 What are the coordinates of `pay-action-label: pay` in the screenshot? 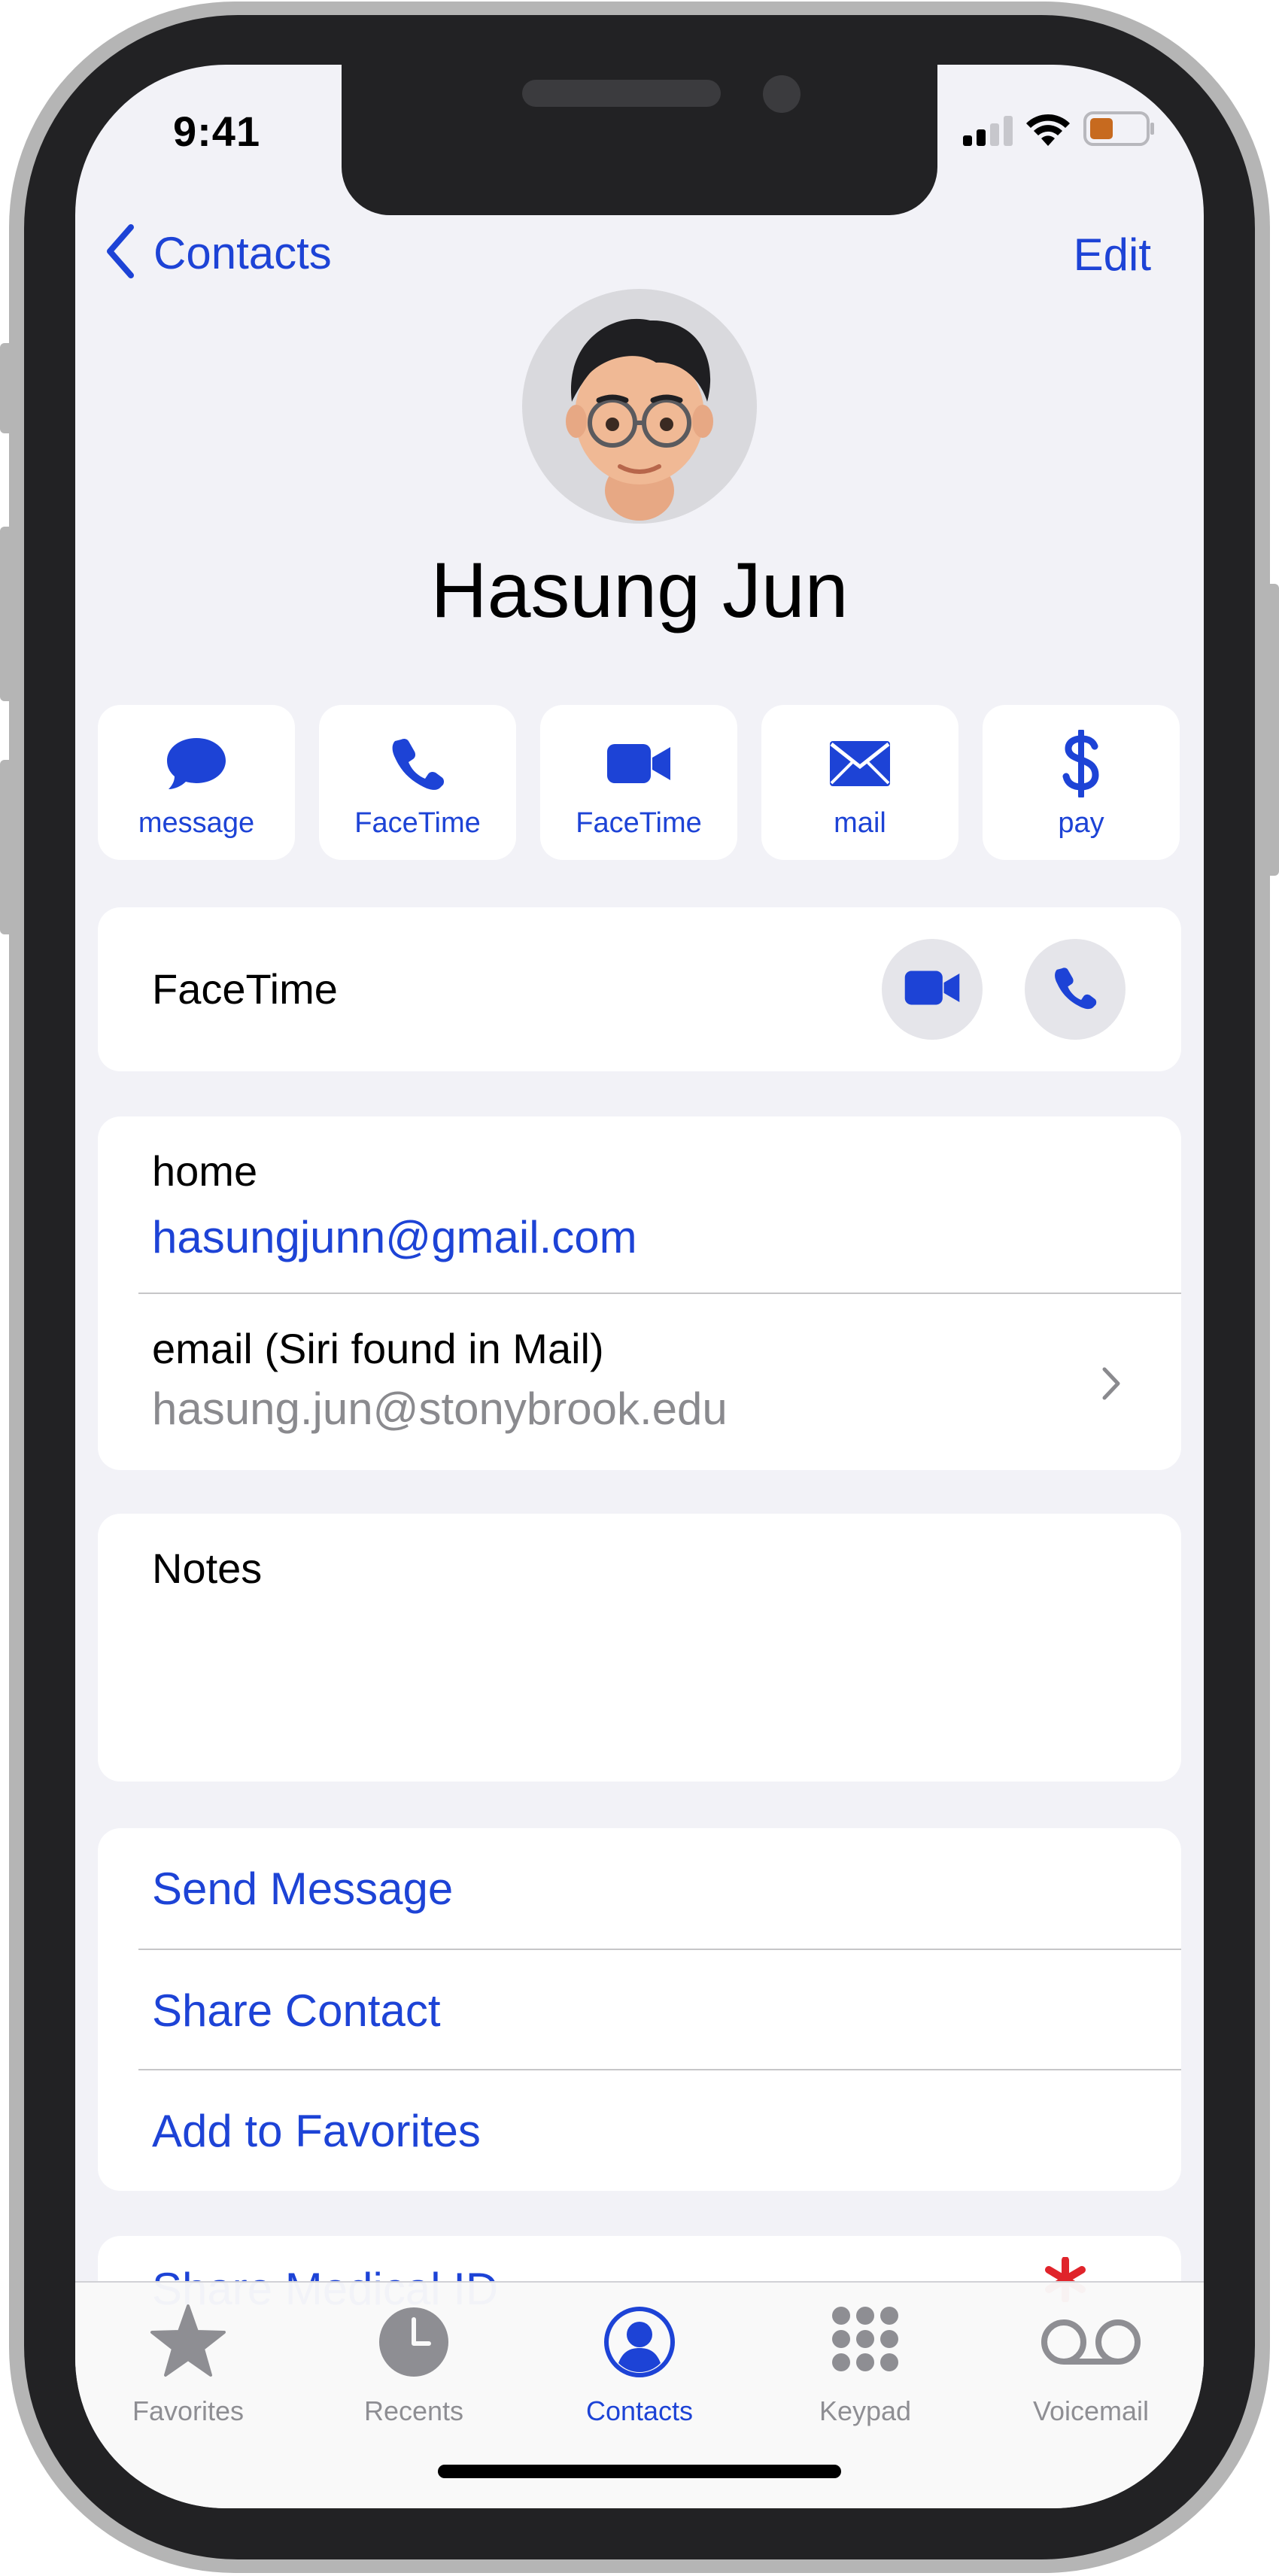 It's located at (1081, 823).